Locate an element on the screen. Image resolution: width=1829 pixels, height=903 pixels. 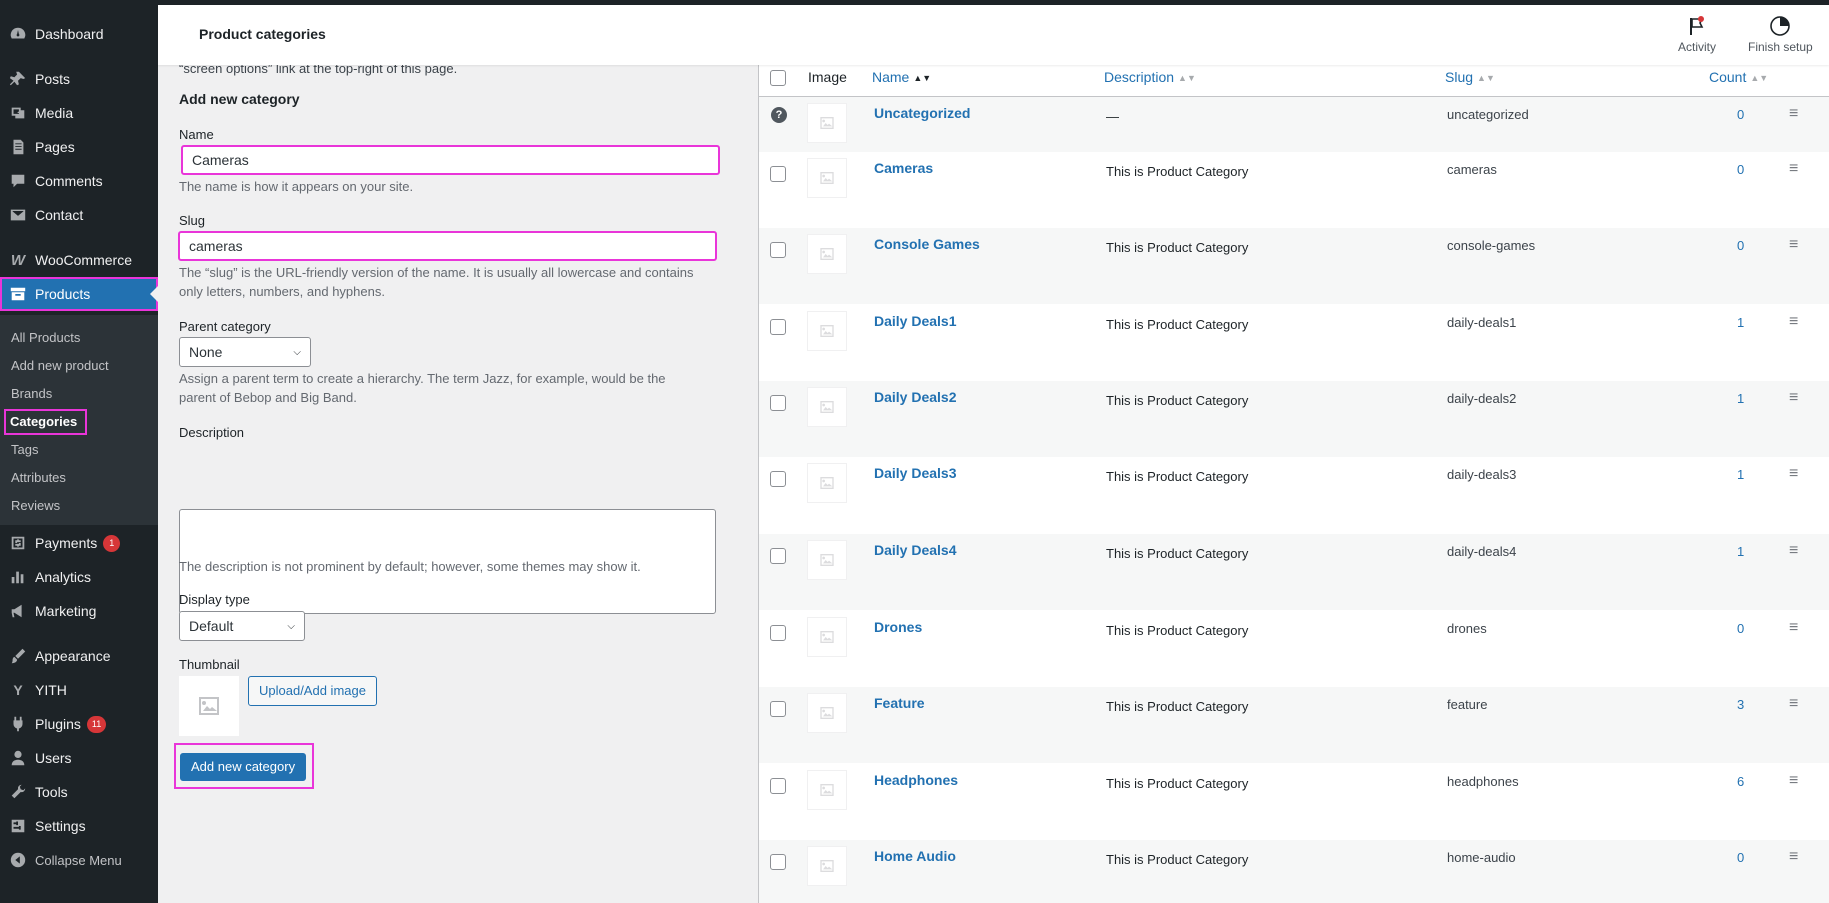
sidebar-item-label: Products is located at coordinates (63, 294).